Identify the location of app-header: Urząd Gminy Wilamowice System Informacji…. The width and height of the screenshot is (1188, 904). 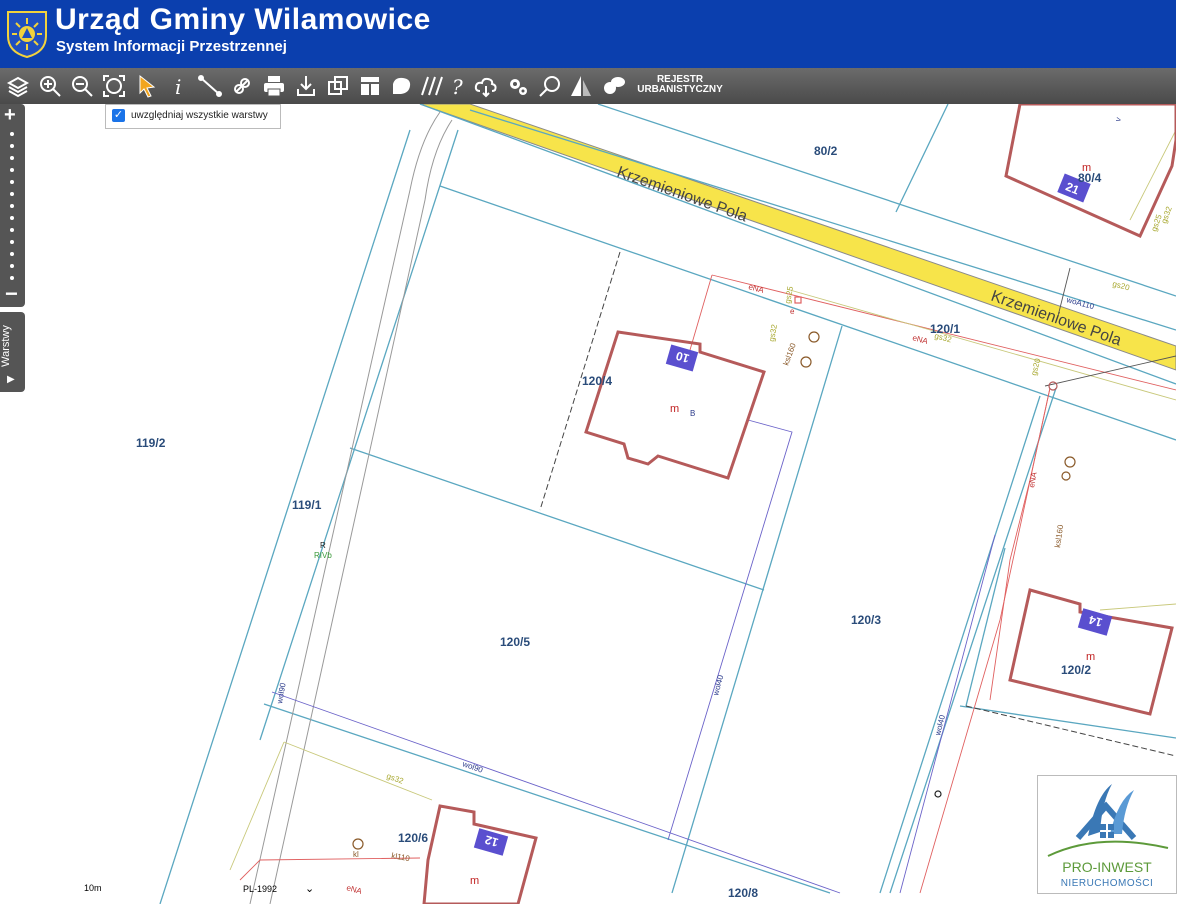
(588, 34).